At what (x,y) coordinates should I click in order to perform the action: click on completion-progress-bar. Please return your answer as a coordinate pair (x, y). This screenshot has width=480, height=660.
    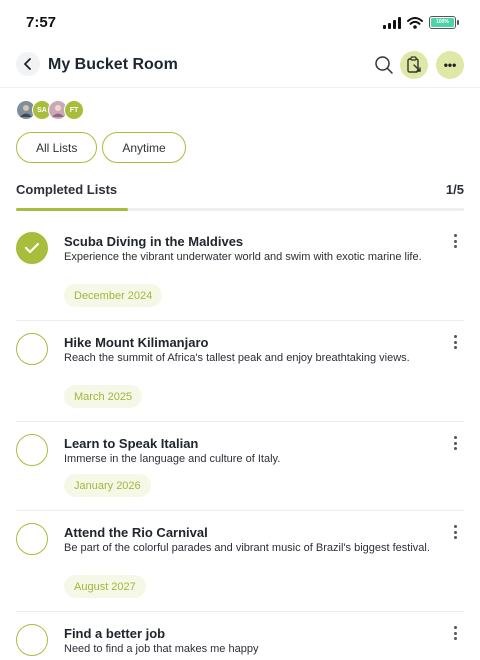
    Looking at the image, I should click on (240, 209).